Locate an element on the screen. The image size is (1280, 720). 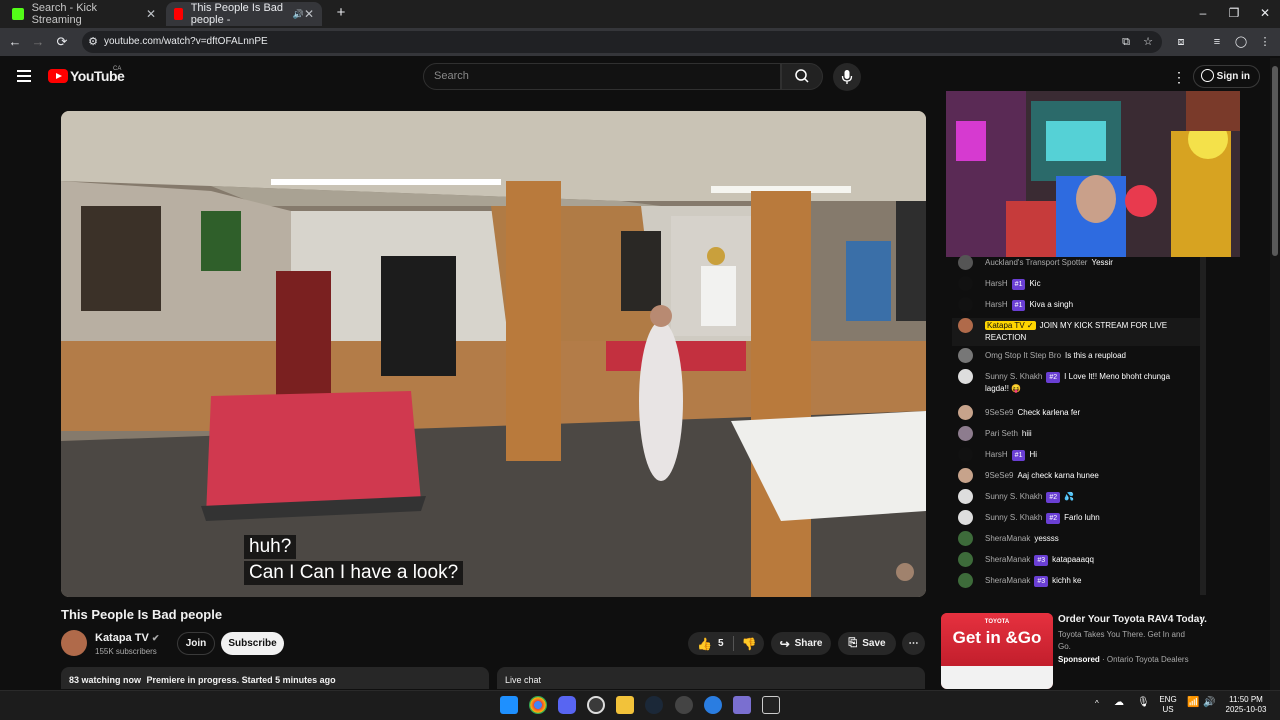
channel-avatar is located at coordinates (74, 643).